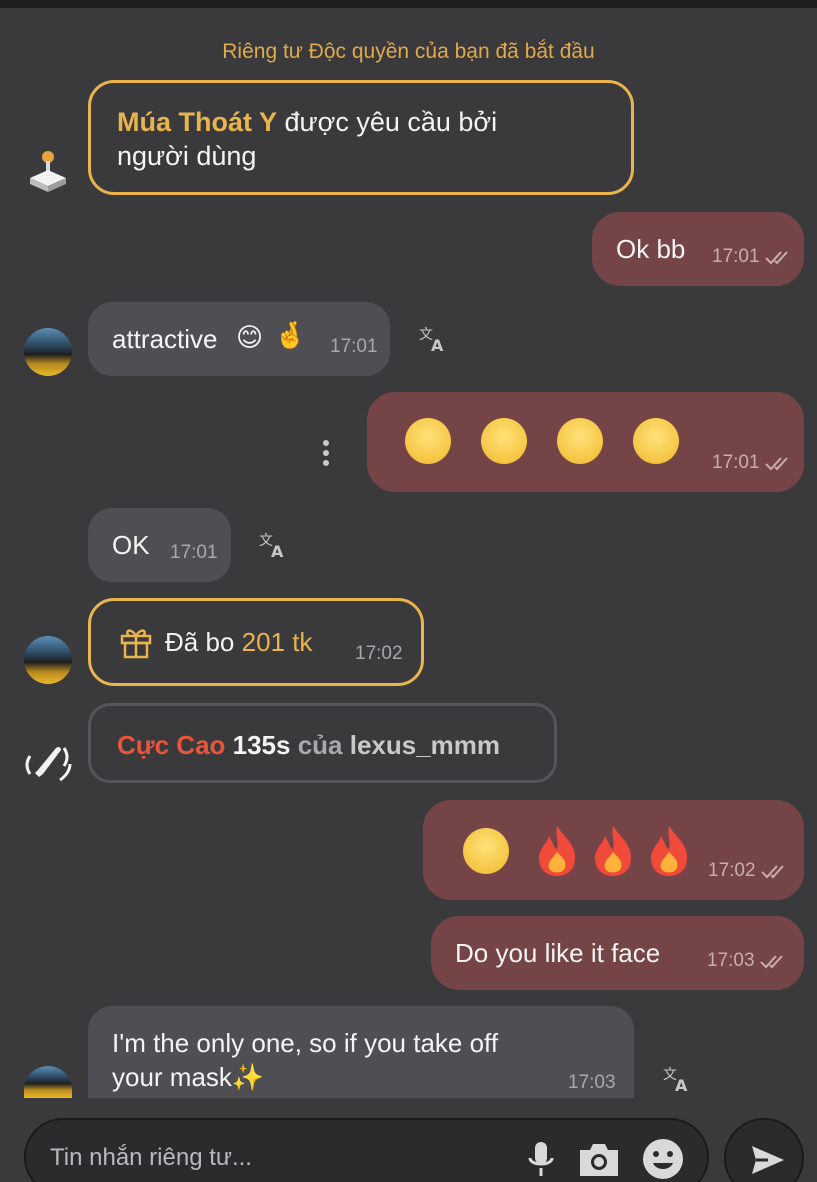  What do you see at coordinates (250, 337) in the screenshot?
I see `smile-emoji: 😊` at bounding box center [250, 337].